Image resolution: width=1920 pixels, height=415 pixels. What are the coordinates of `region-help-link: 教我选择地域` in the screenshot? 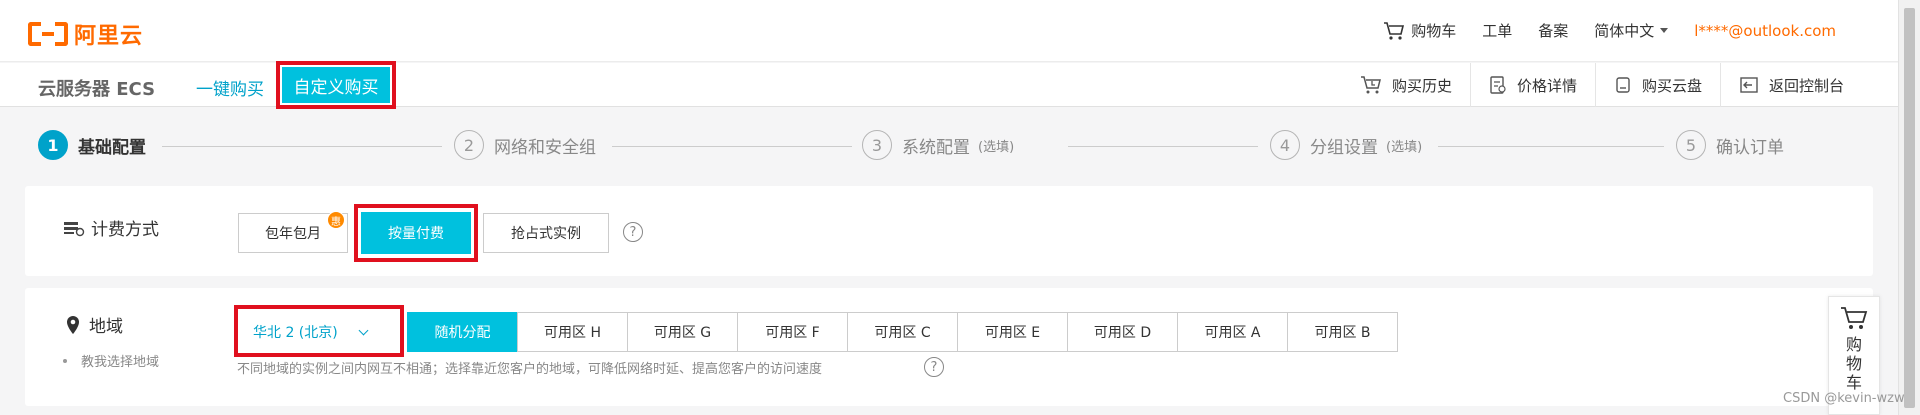 It's located at (111, 360).